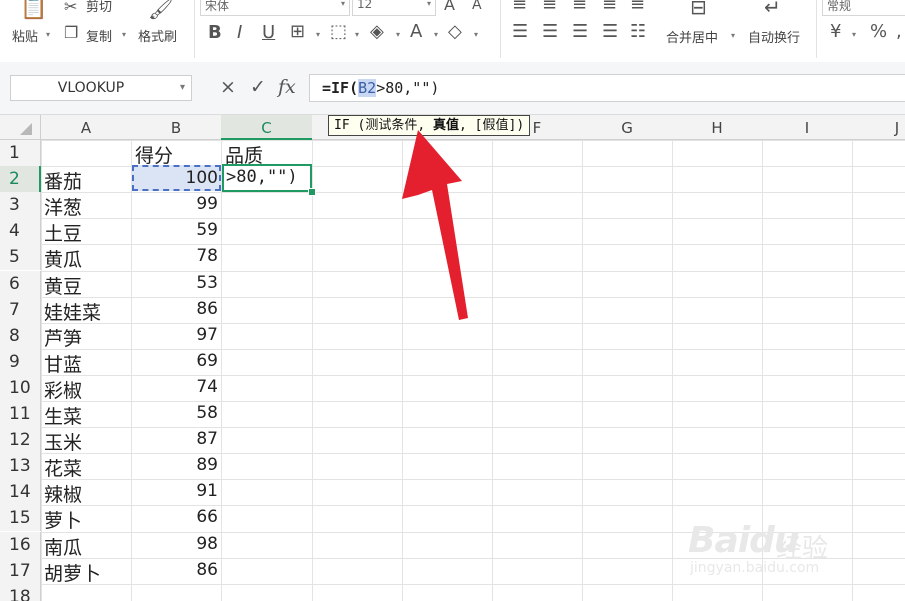 This screenshot has height=601, width=905. I want to click on cell-b3: 99, so click(175, 204).